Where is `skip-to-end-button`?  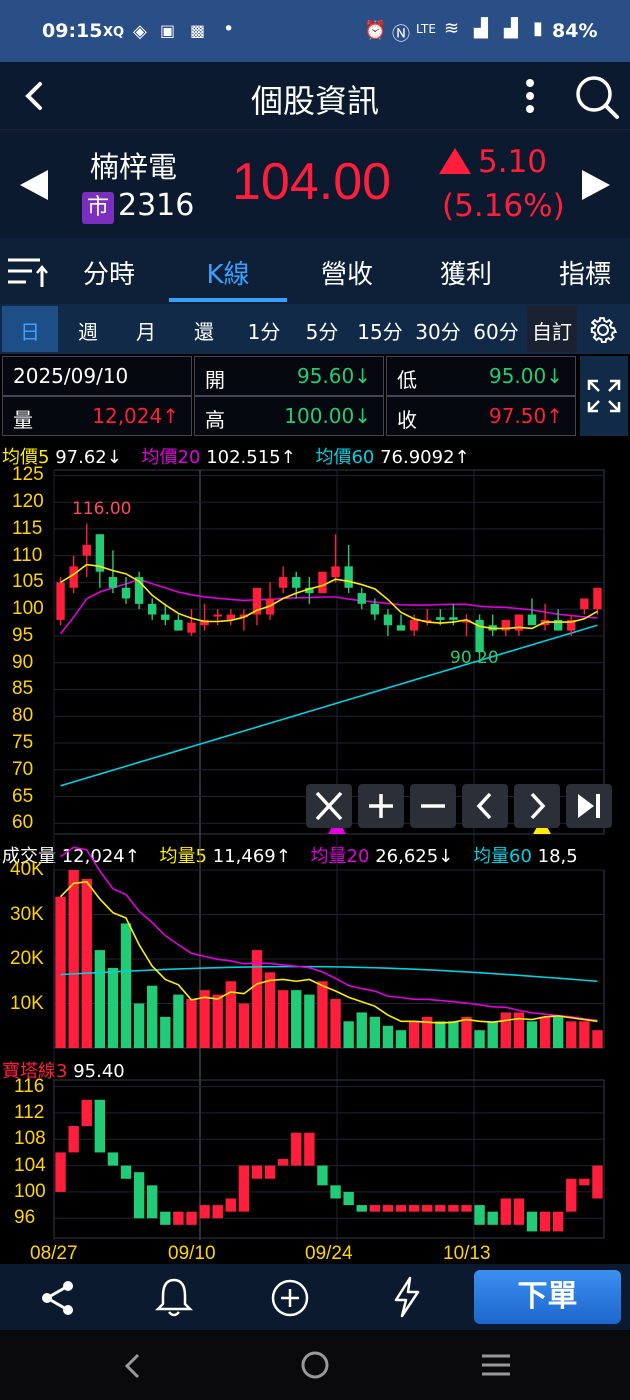
skip-to-end-button is located at coordinates (589, 806).